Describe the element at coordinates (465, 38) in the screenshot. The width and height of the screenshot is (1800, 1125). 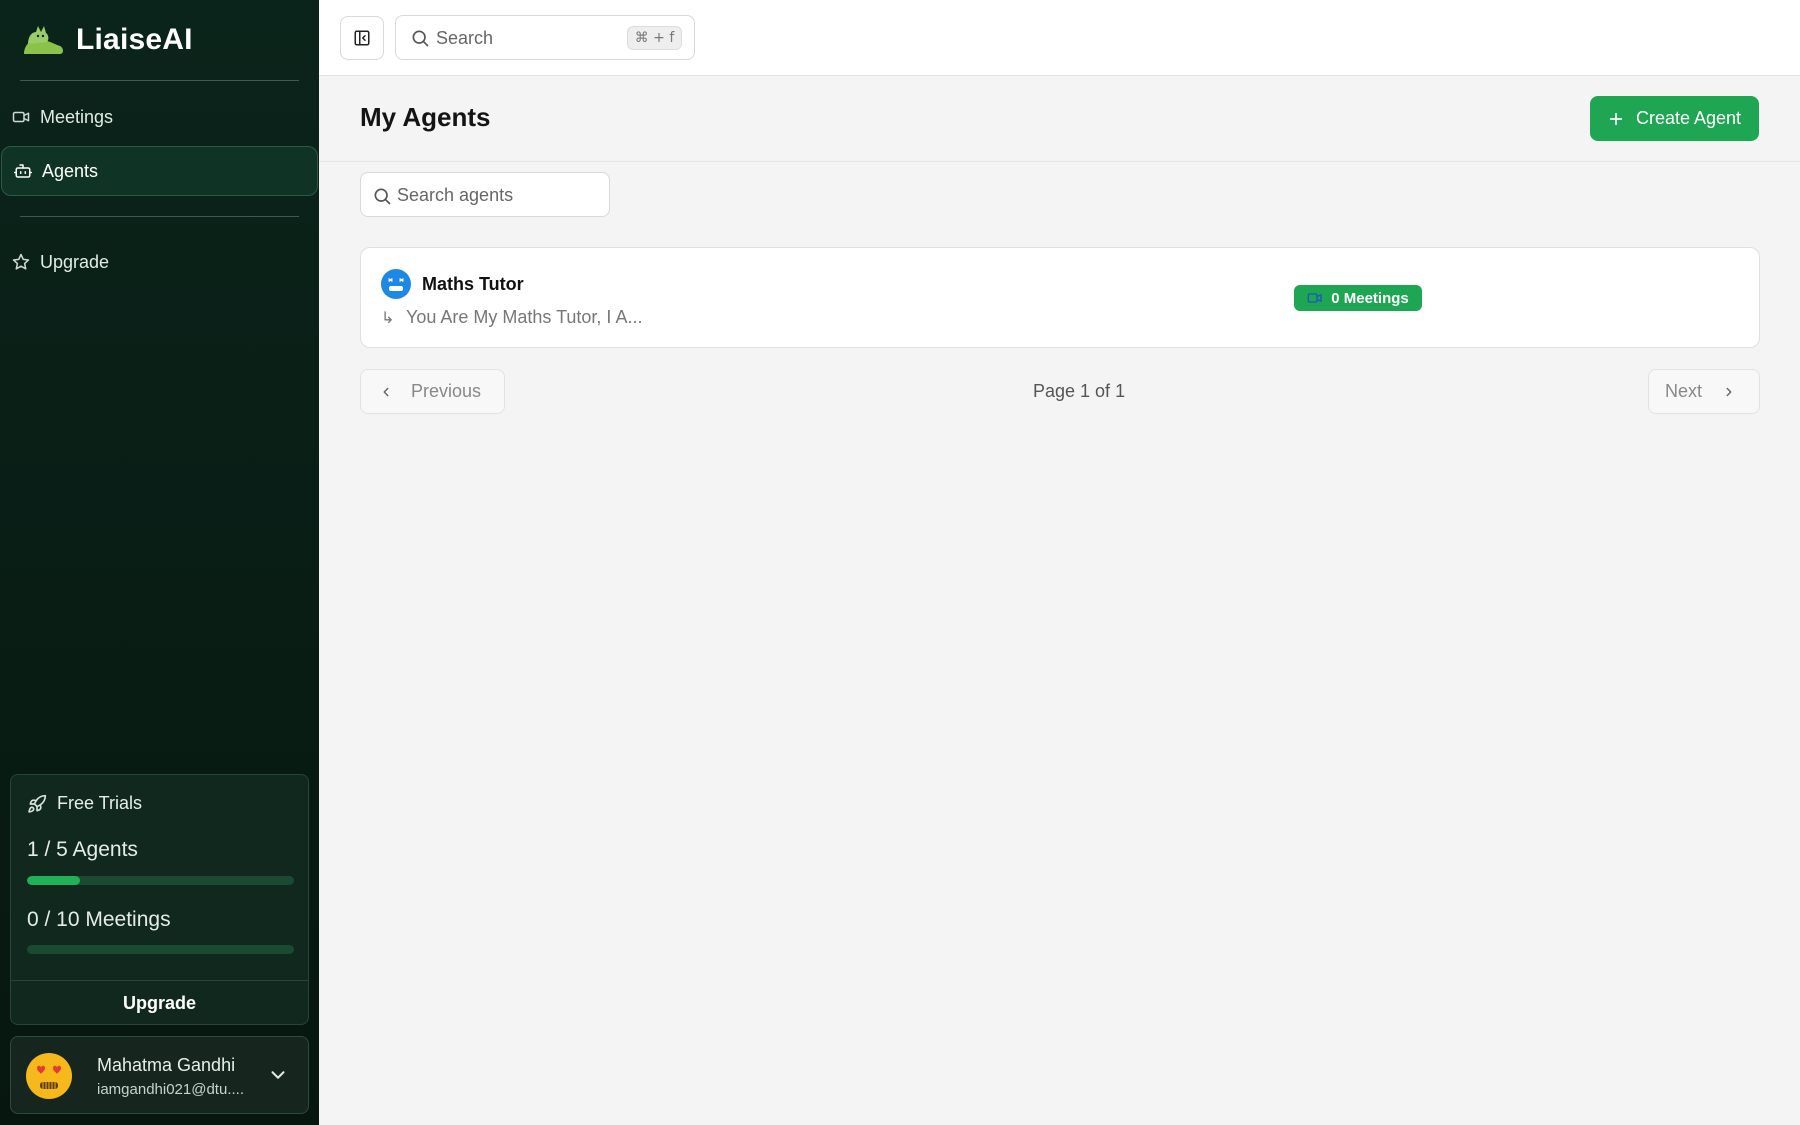
I see `global-search-placeholder: Search` at that location.